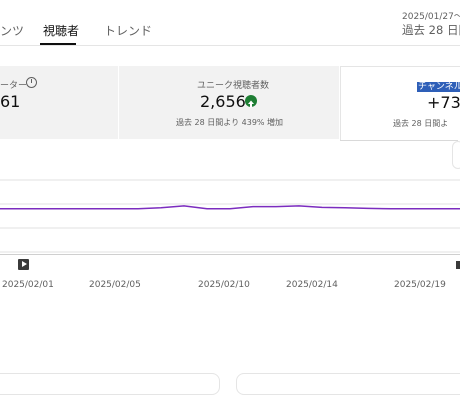 The image size is (460, 395). Describe the element at coordinates (23, 264) in the screenshot. I see `play-icon` at that location.